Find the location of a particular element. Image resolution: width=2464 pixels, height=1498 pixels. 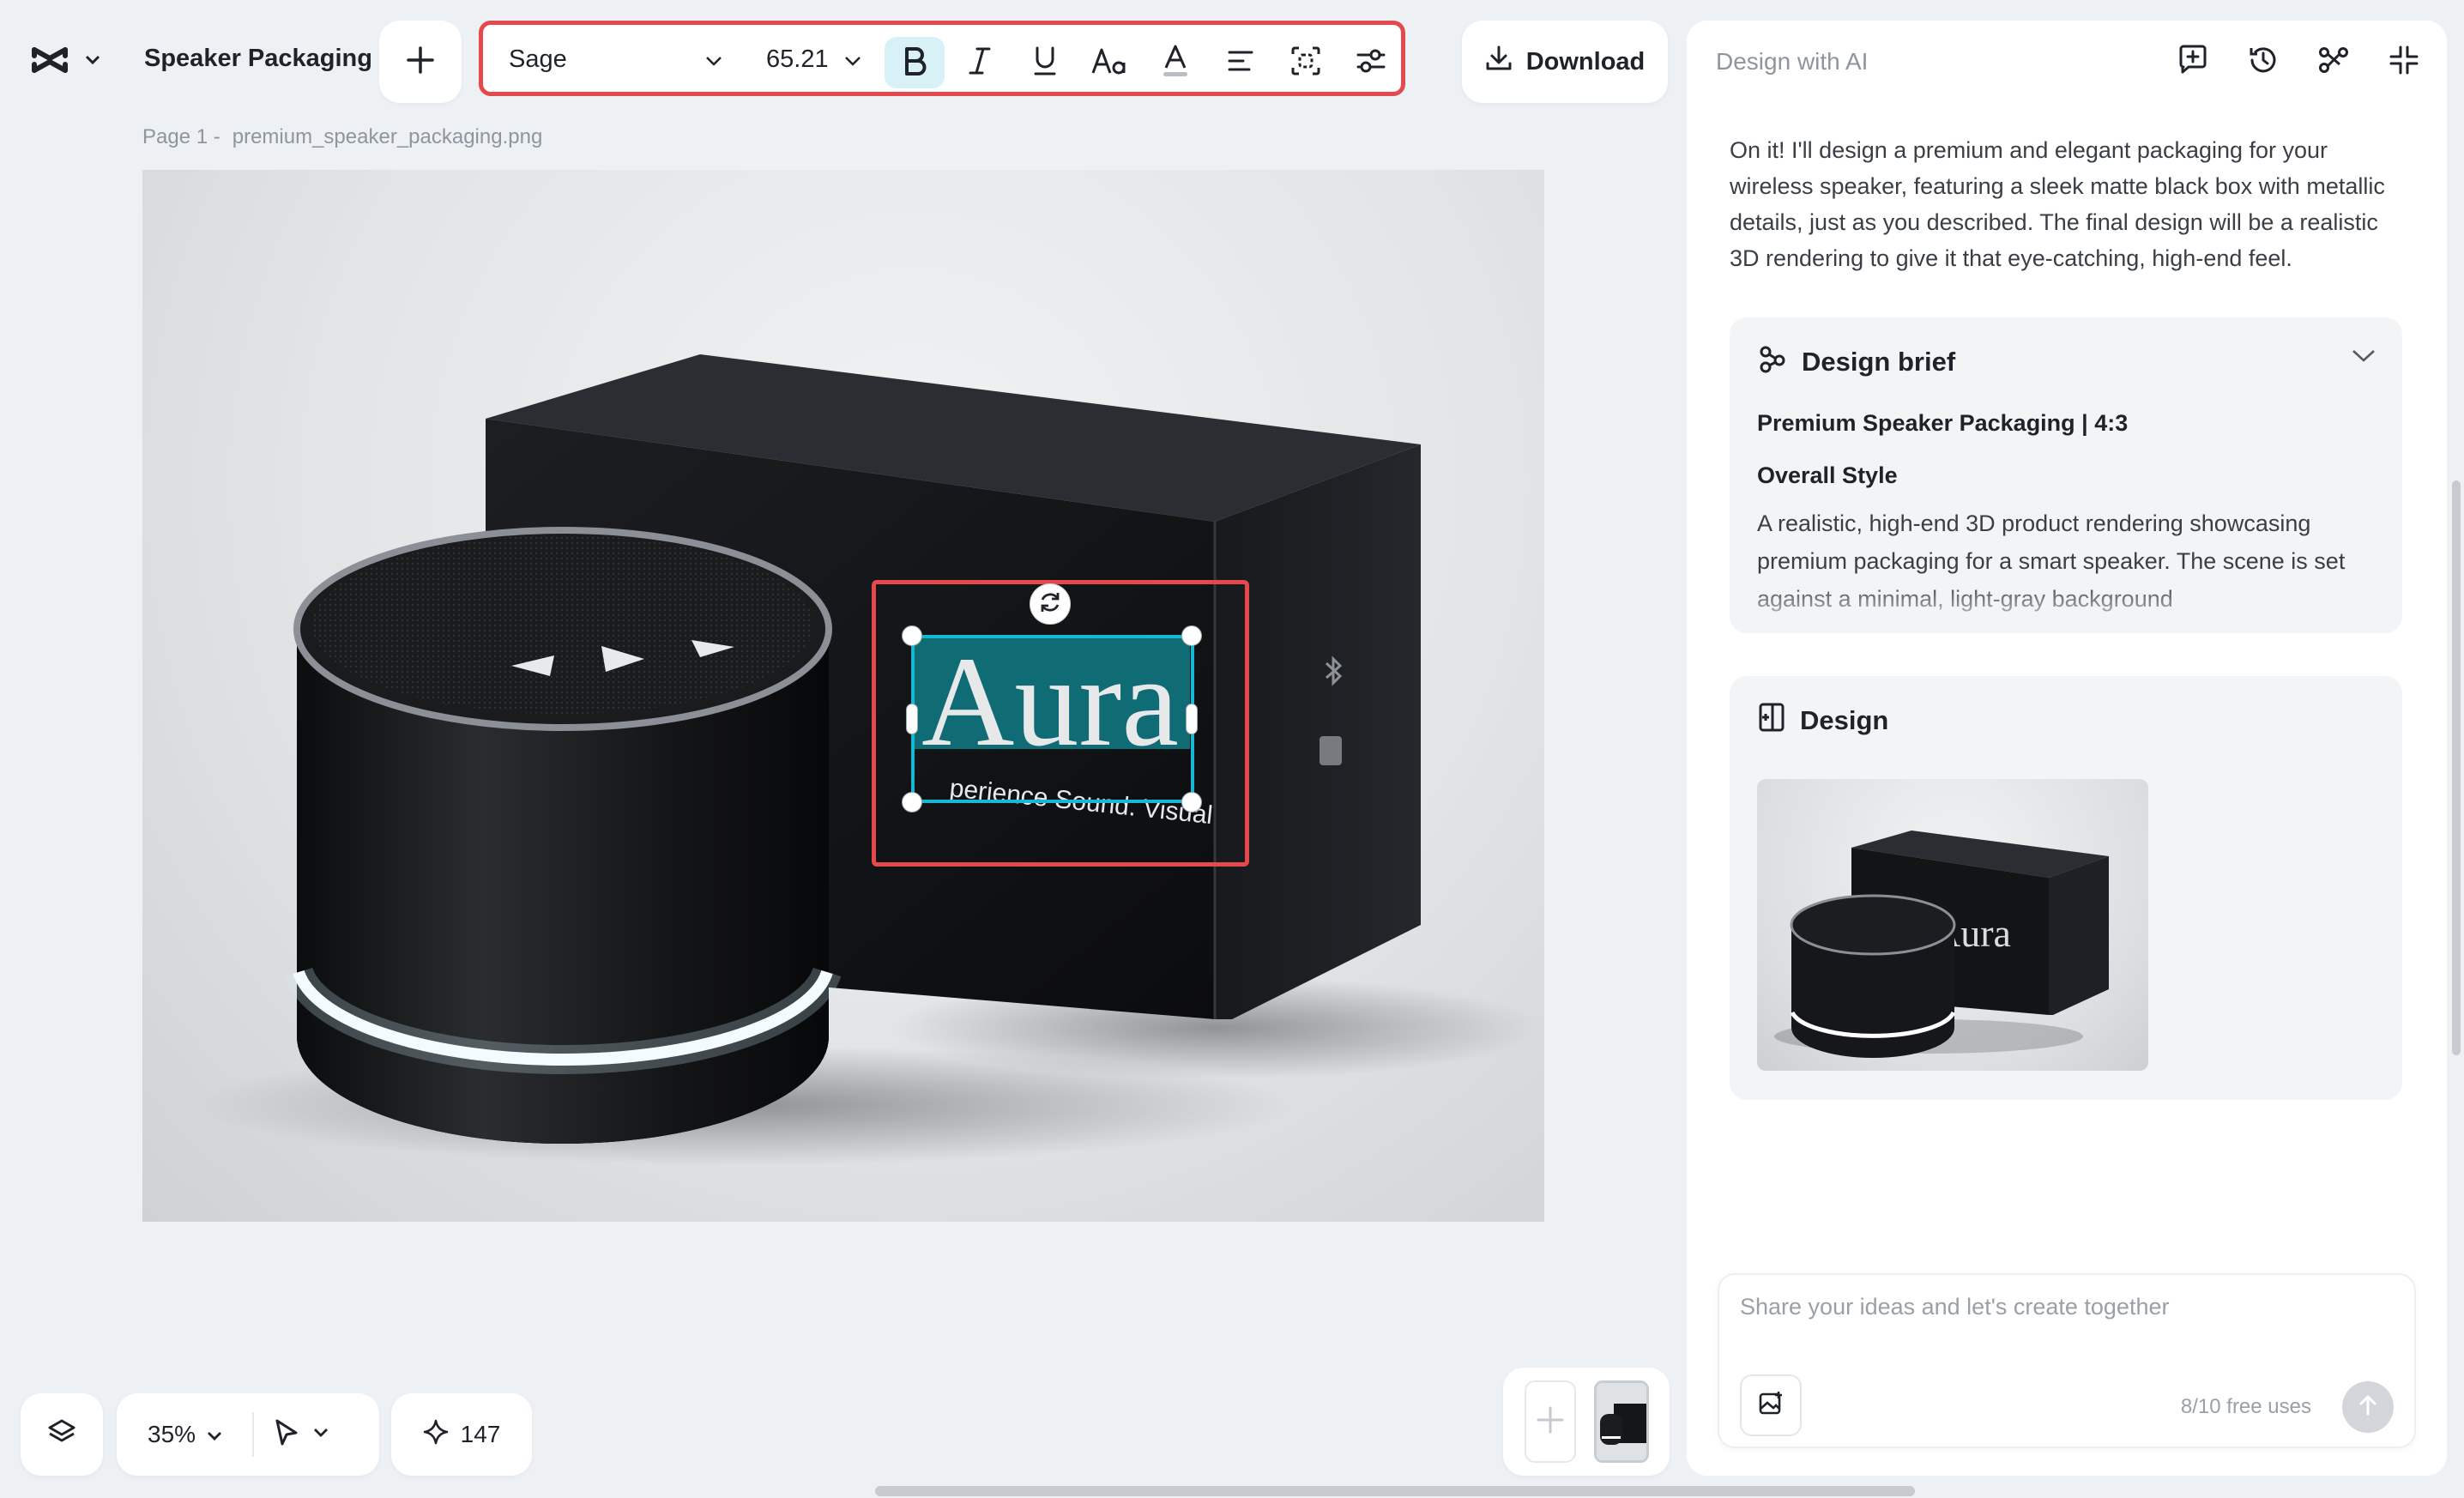

underline-icon is located at coordinates (1045, 63).